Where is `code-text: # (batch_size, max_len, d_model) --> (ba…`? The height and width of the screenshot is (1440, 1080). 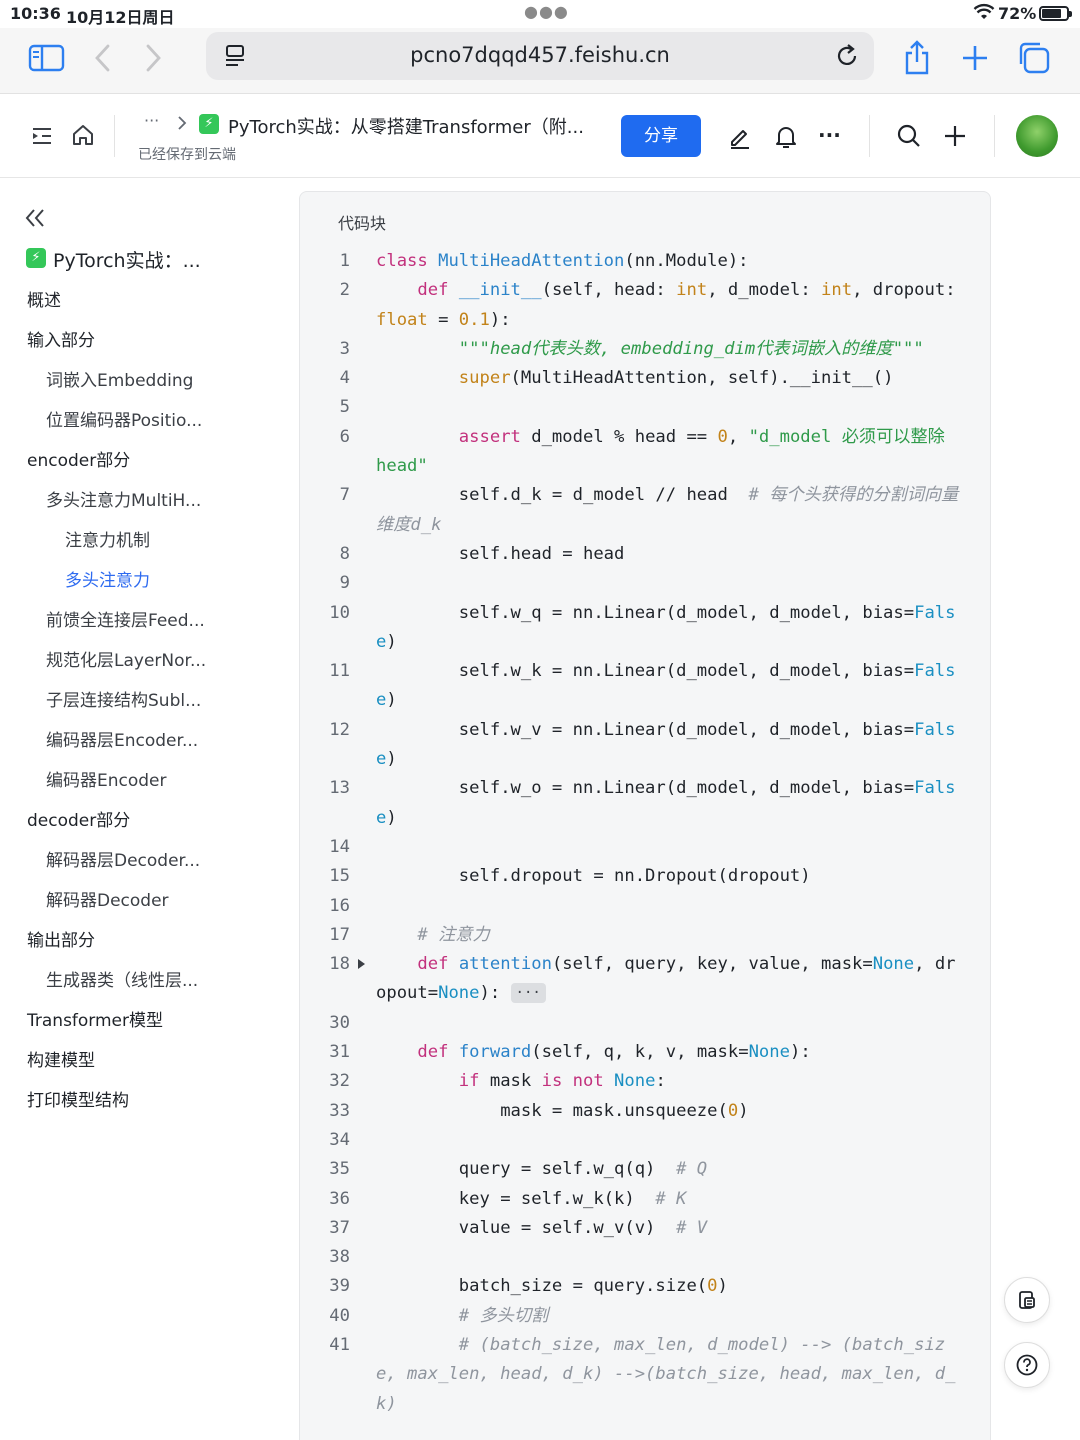
code-text: # (batch_size, max_len, d_model) --> (ba… is located at coordinates (672, 1375).